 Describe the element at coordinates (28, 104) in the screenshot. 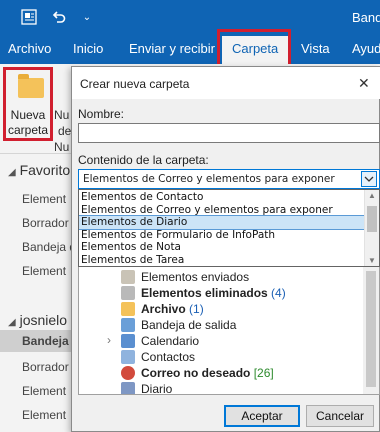

I see `new-folder-button: Nueva carpeta` at that location.